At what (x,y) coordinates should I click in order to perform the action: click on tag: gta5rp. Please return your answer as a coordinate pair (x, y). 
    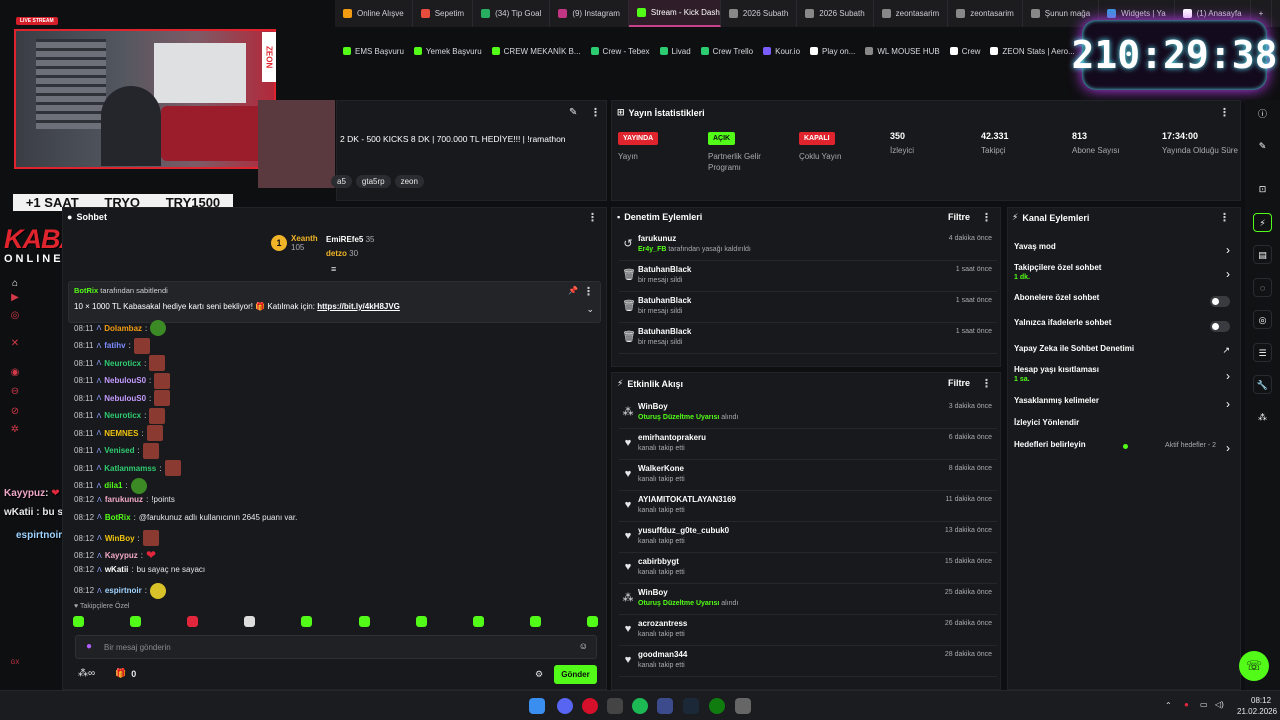
    Looking at the image, I should click on (373, 181).